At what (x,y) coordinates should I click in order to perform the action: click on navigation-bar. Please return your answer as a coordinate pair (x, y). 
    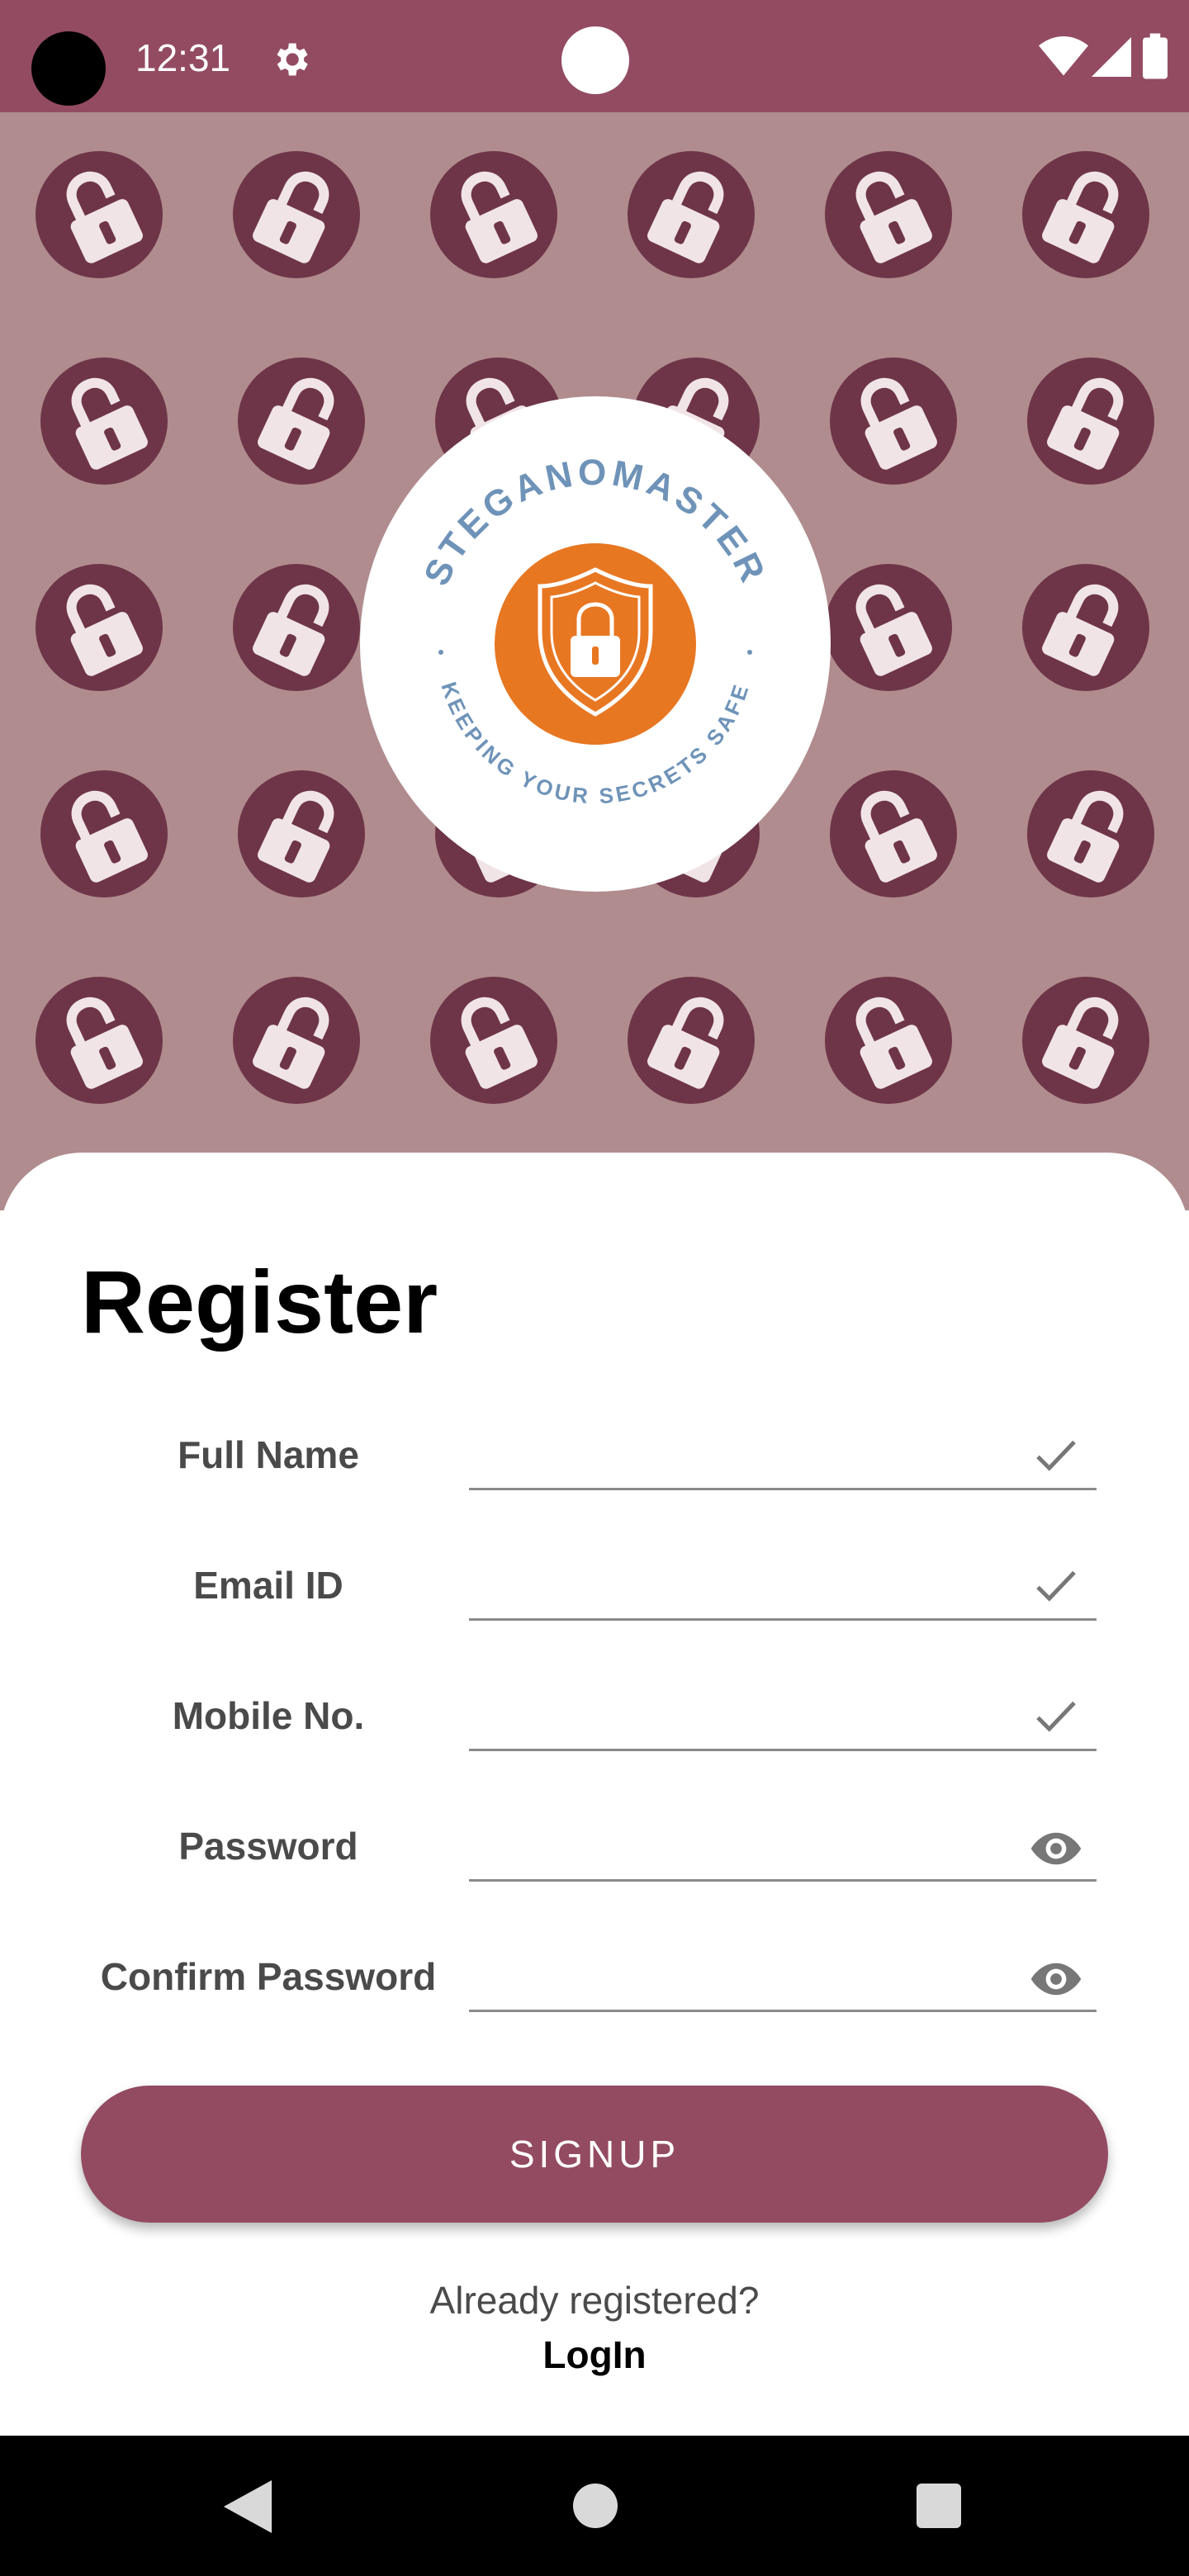
    Looking at the image, I should click on (594, 2506).